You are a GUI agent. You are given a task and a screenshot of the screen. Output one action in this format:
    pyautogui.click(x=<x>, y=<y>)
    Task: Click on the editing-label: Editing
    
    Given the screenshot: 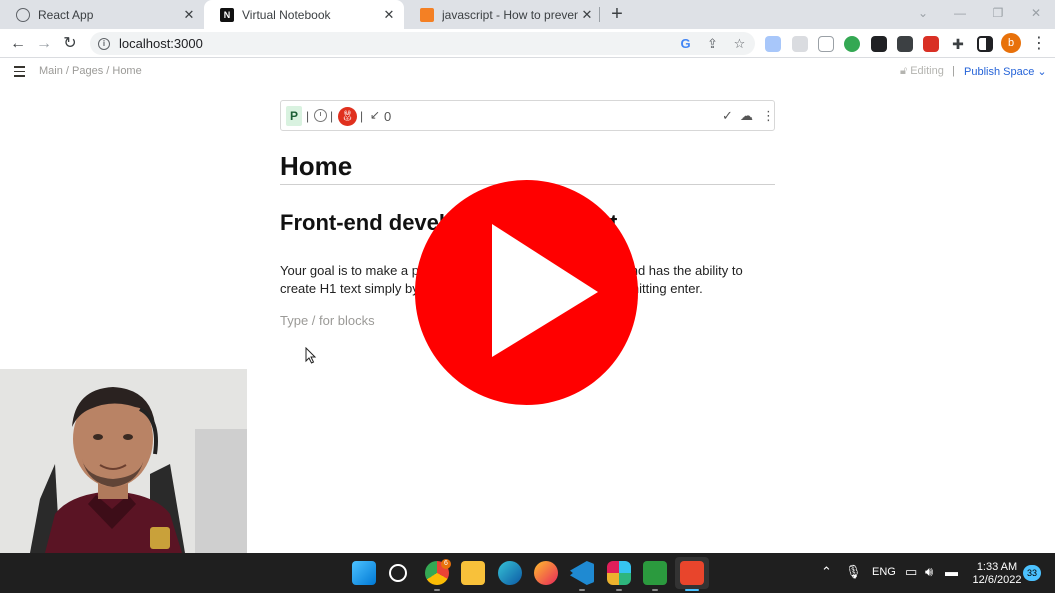 What is the action you would take?
    pyautogui.click(x=927, y=71)
    